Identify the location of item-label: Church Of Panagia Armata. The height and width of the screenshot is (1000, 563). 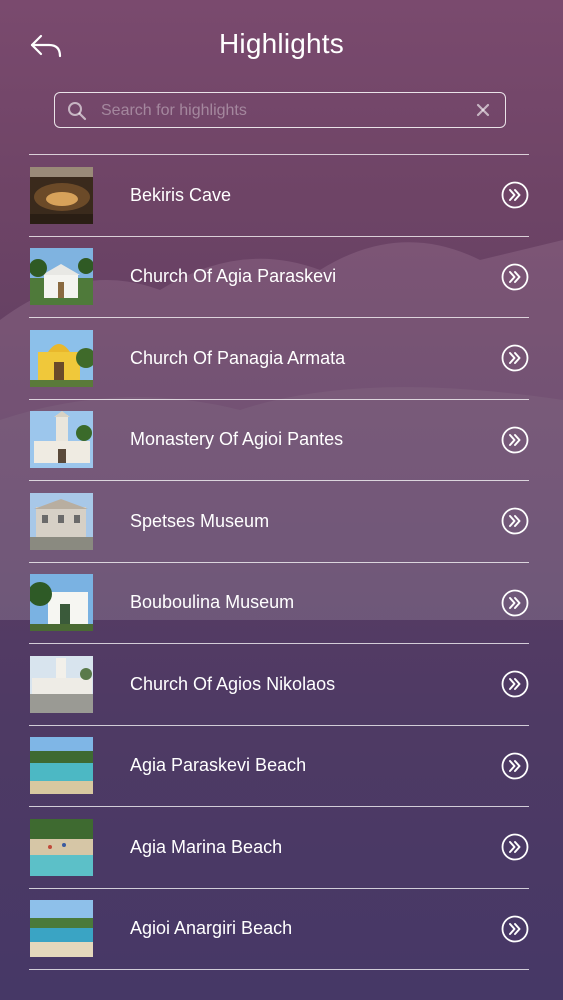
(238, 357).